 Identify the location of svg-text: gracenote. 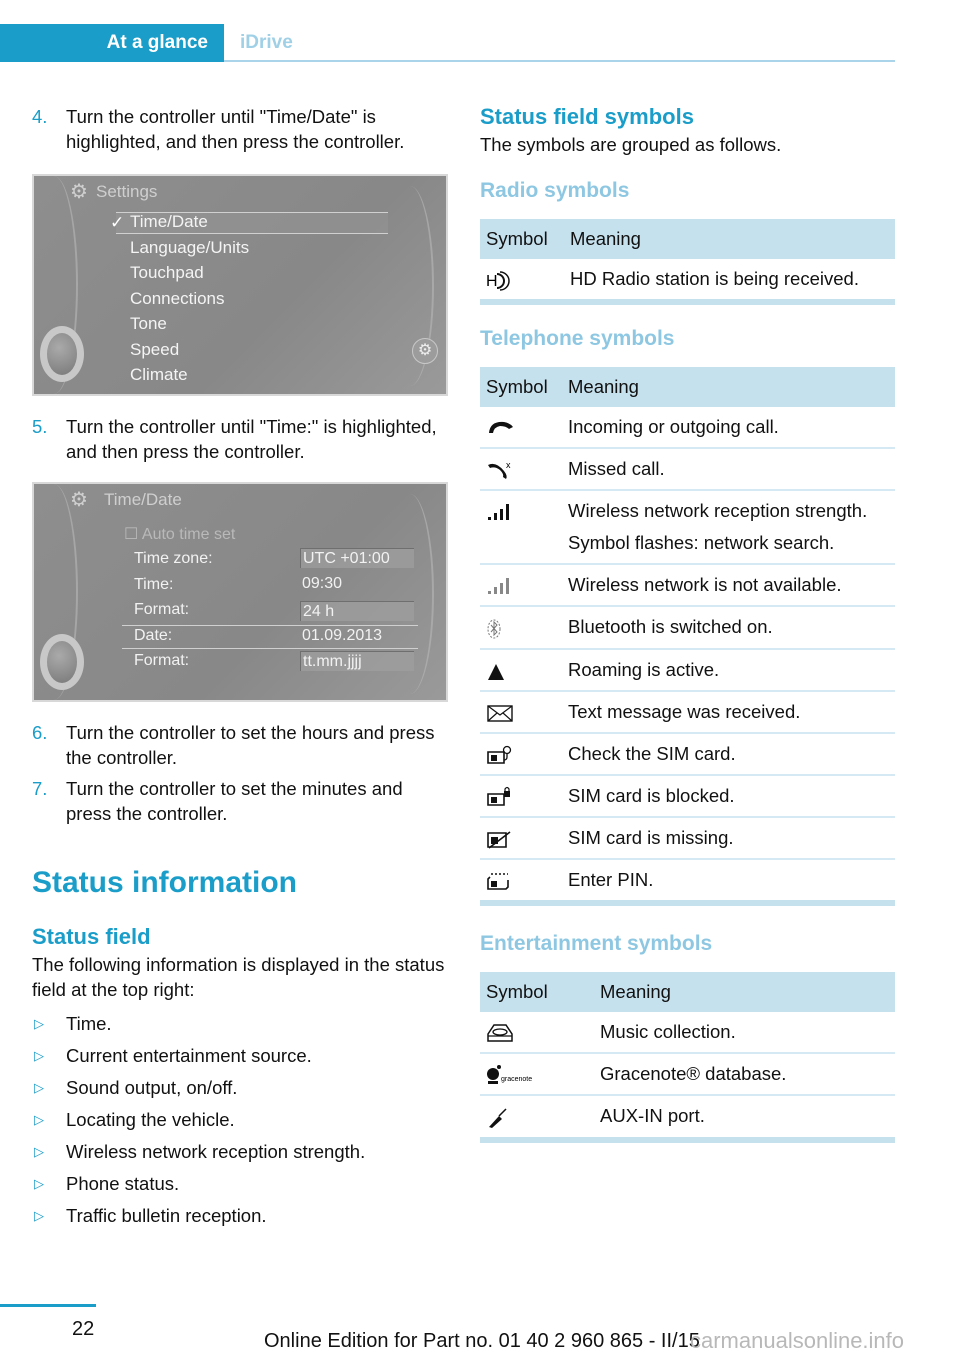
(516, 1079).